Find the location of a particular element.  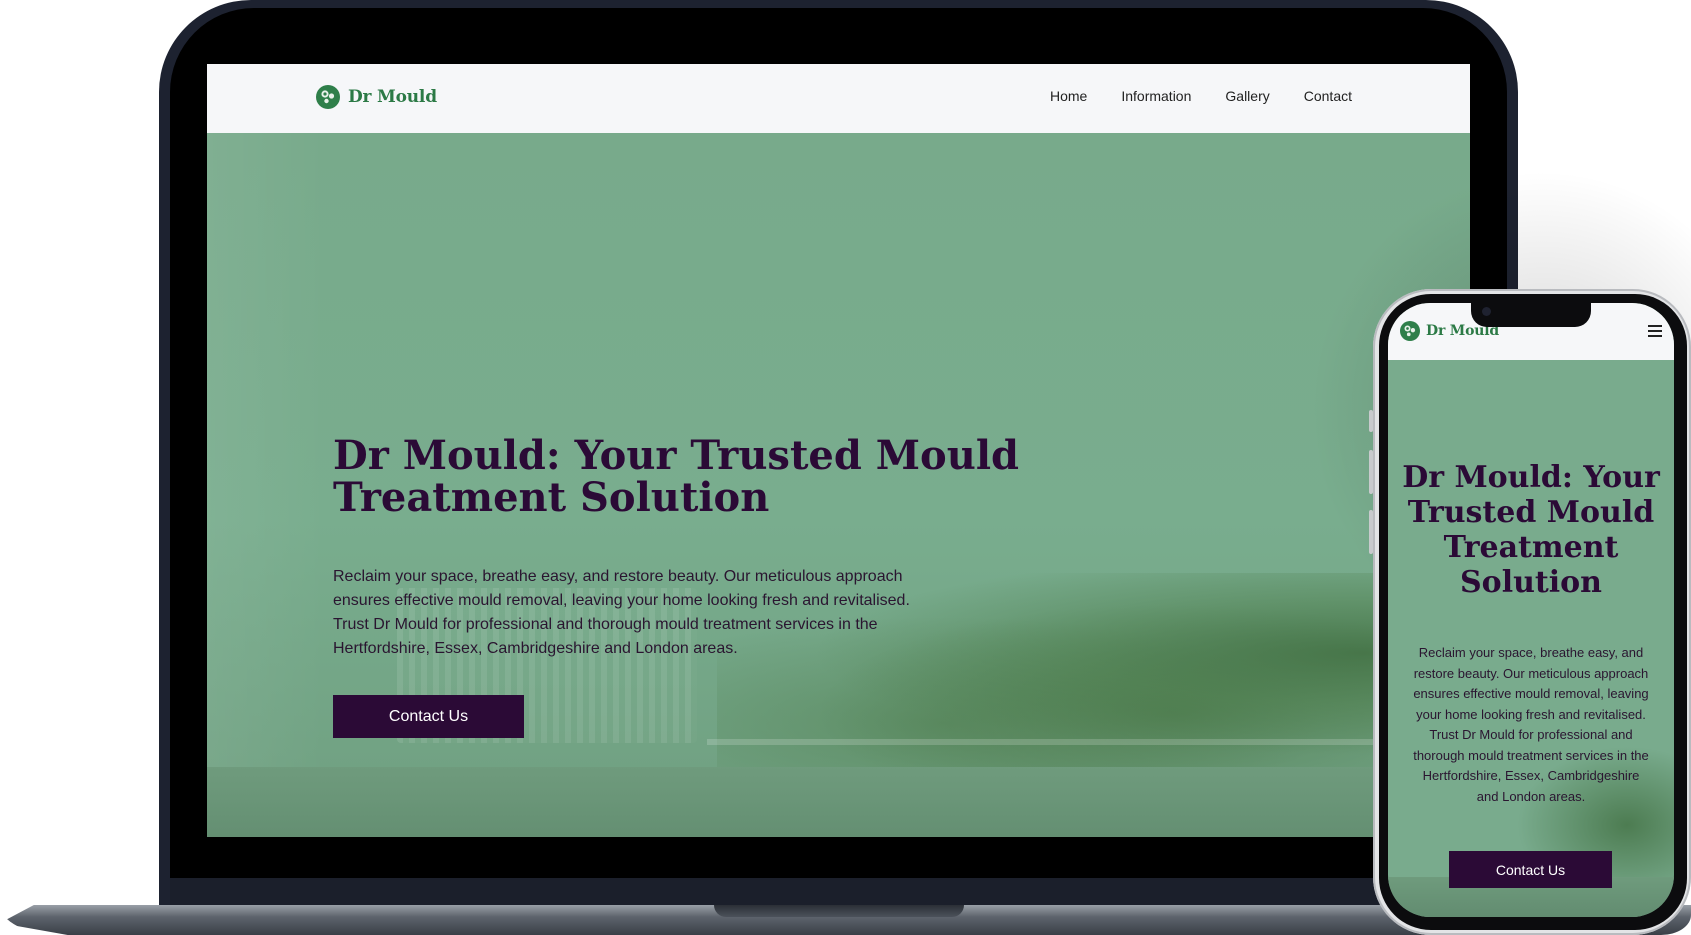

contact-us-button: Contact Us is located at coordinates (428, 716).